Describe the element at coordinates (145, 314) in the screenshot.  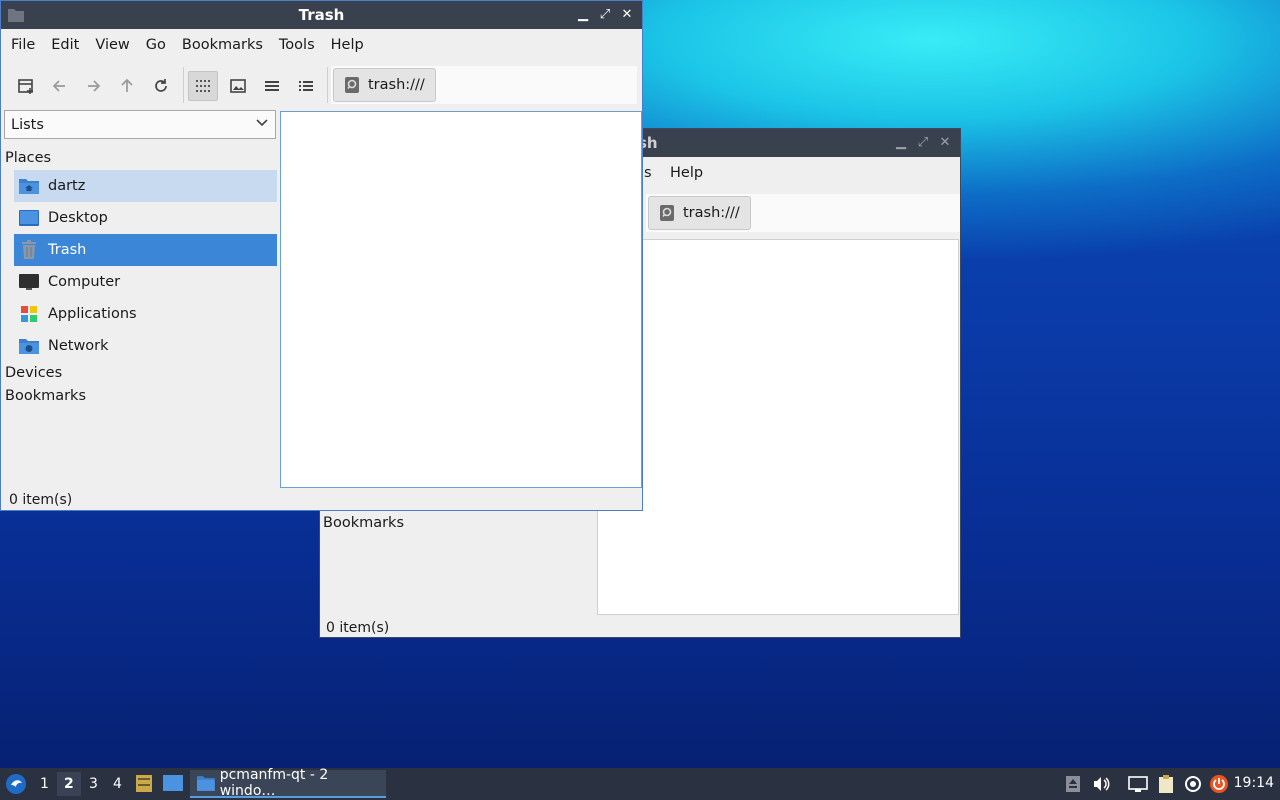
I see `sidebar-item-applications: Applications` at that location.